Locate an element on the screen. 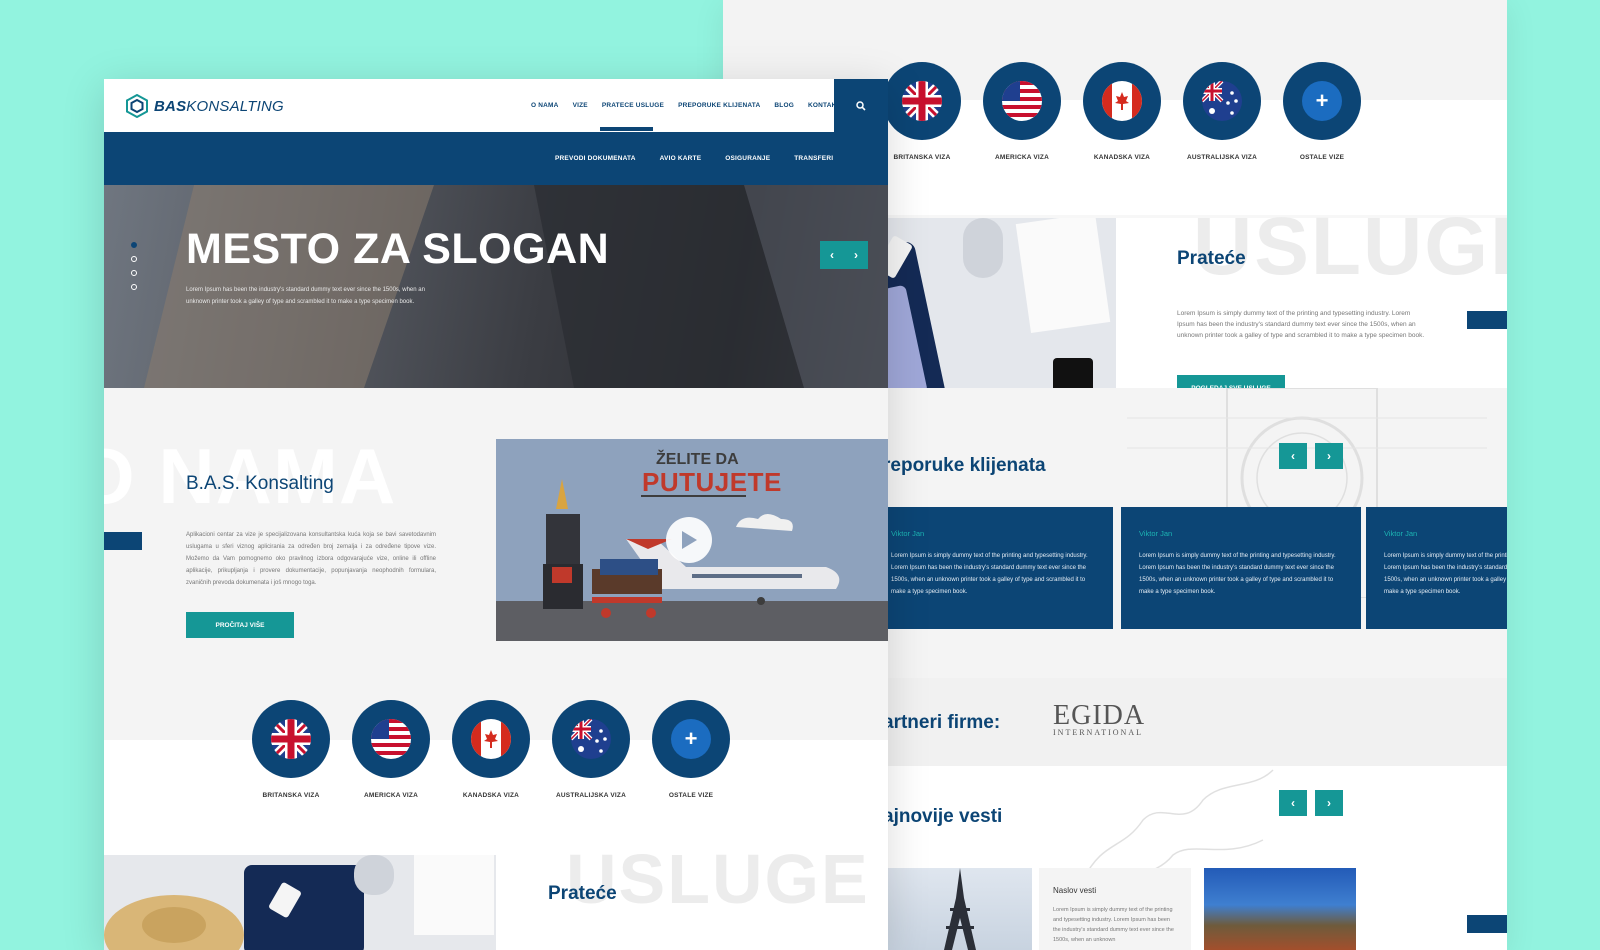  canada-flag-icon is located at coordinates (1122, 101).